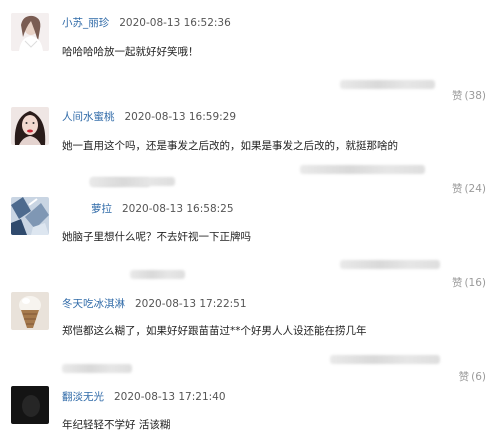  Describe the element at coordinates (175, 23) in the screenshot. I see `timestamp: 2020-08-13 16:52:36` at that location.